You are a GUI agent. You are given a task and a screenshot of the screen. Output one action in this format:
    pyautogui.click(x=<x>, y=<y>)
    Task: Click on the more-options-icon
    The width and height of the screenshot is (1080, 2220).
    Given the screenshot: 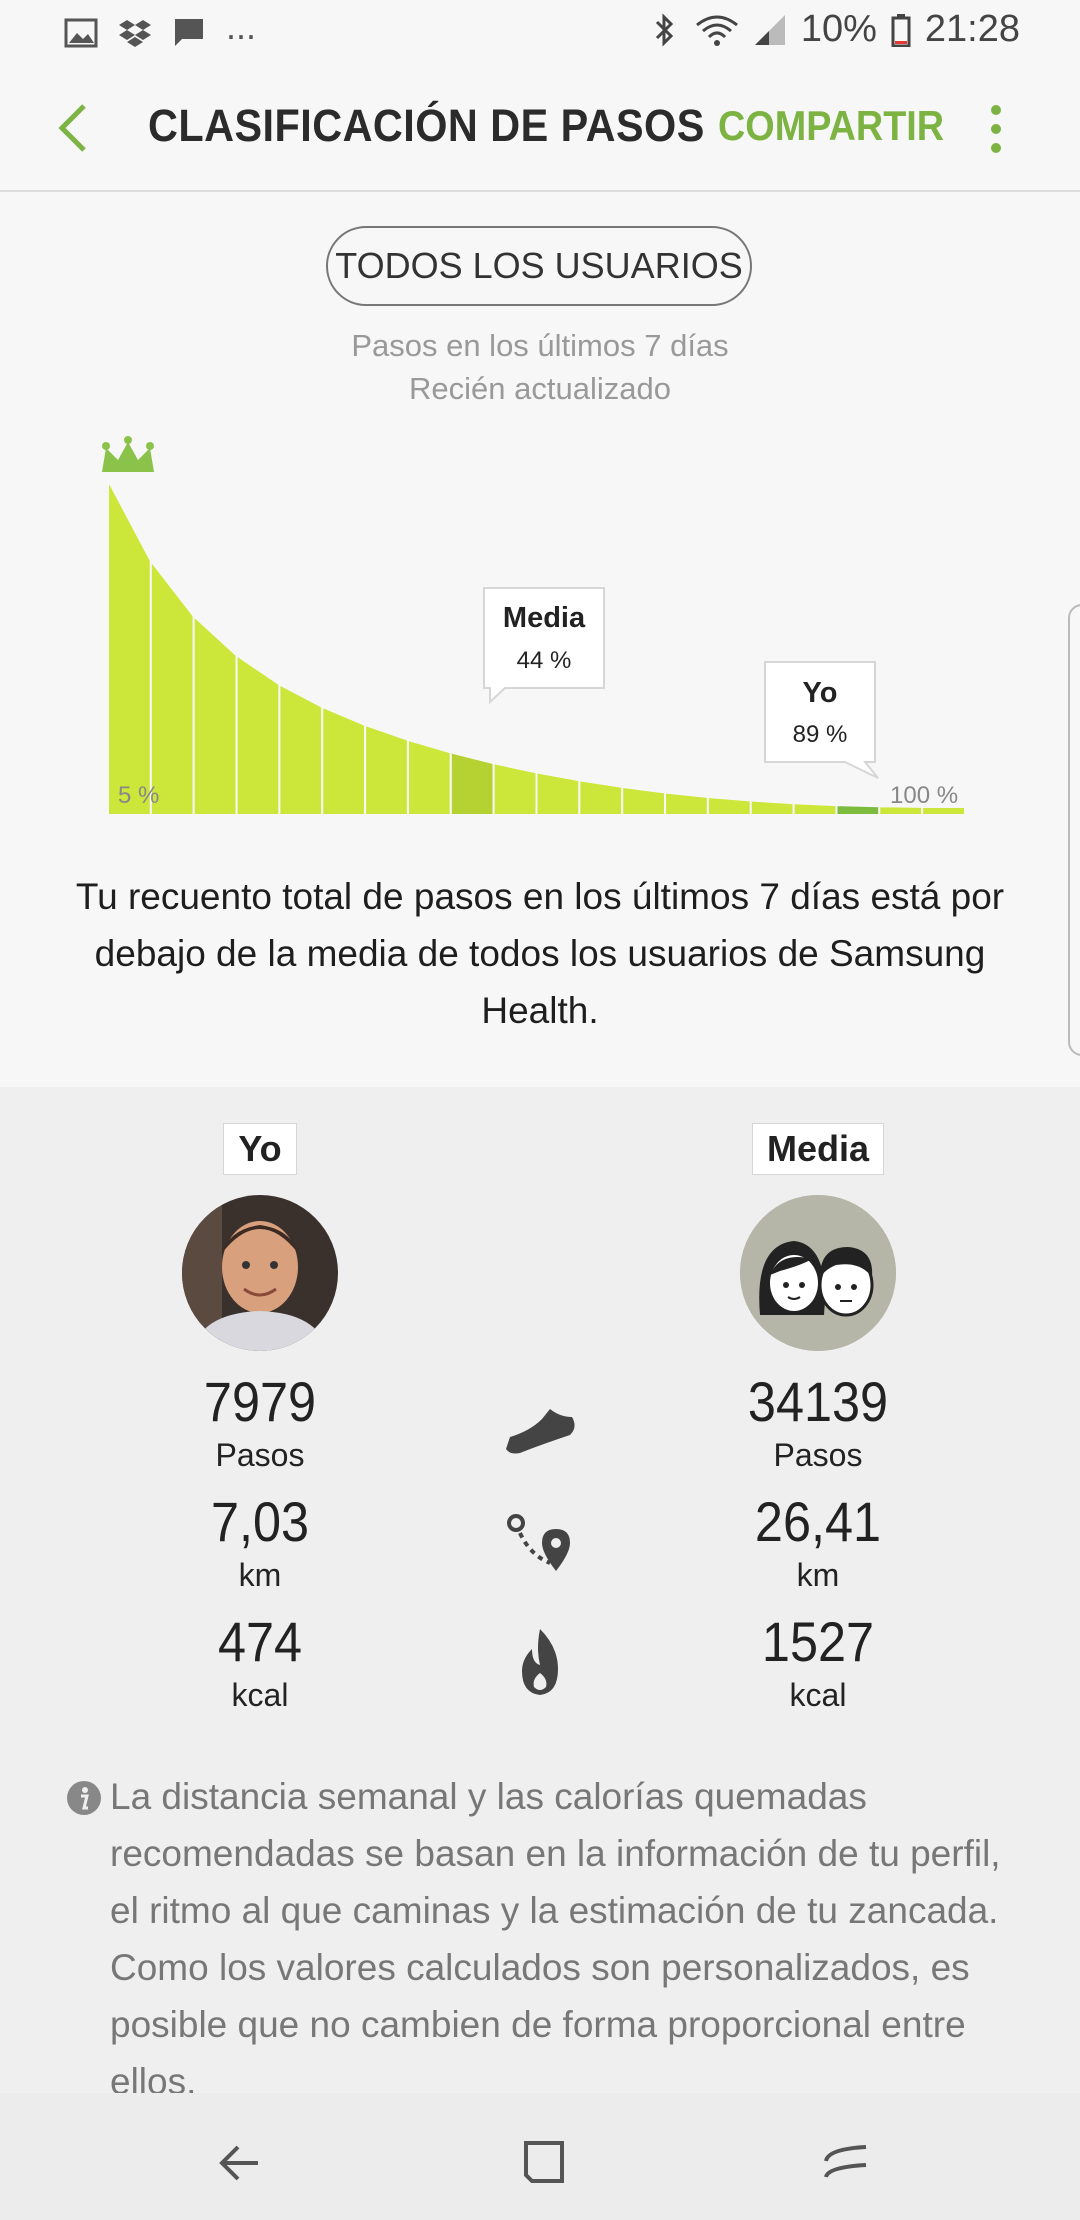 What is the action you would take?
    pyautogui.click(x=996, y=129)
    